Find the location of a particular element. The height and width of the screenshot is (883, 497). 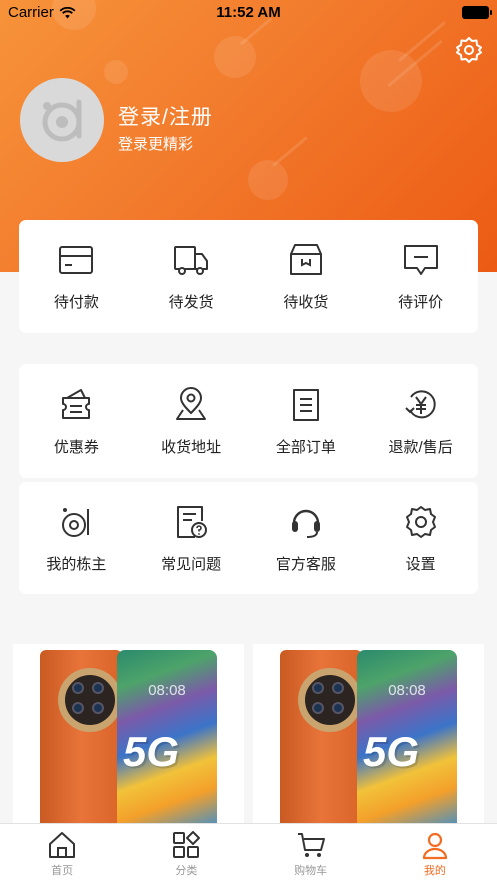

tab-home: 首页 is located at coordinates (62, 853).